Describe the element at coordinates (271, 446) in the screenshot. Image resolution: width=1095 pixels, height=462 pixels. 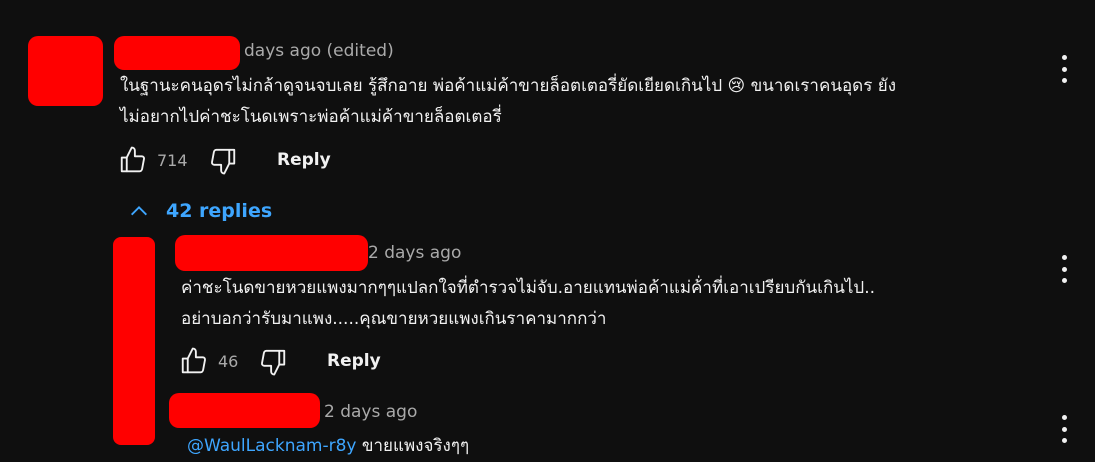
I see `mention-link: @WaulLacknam-r8y` at that location.